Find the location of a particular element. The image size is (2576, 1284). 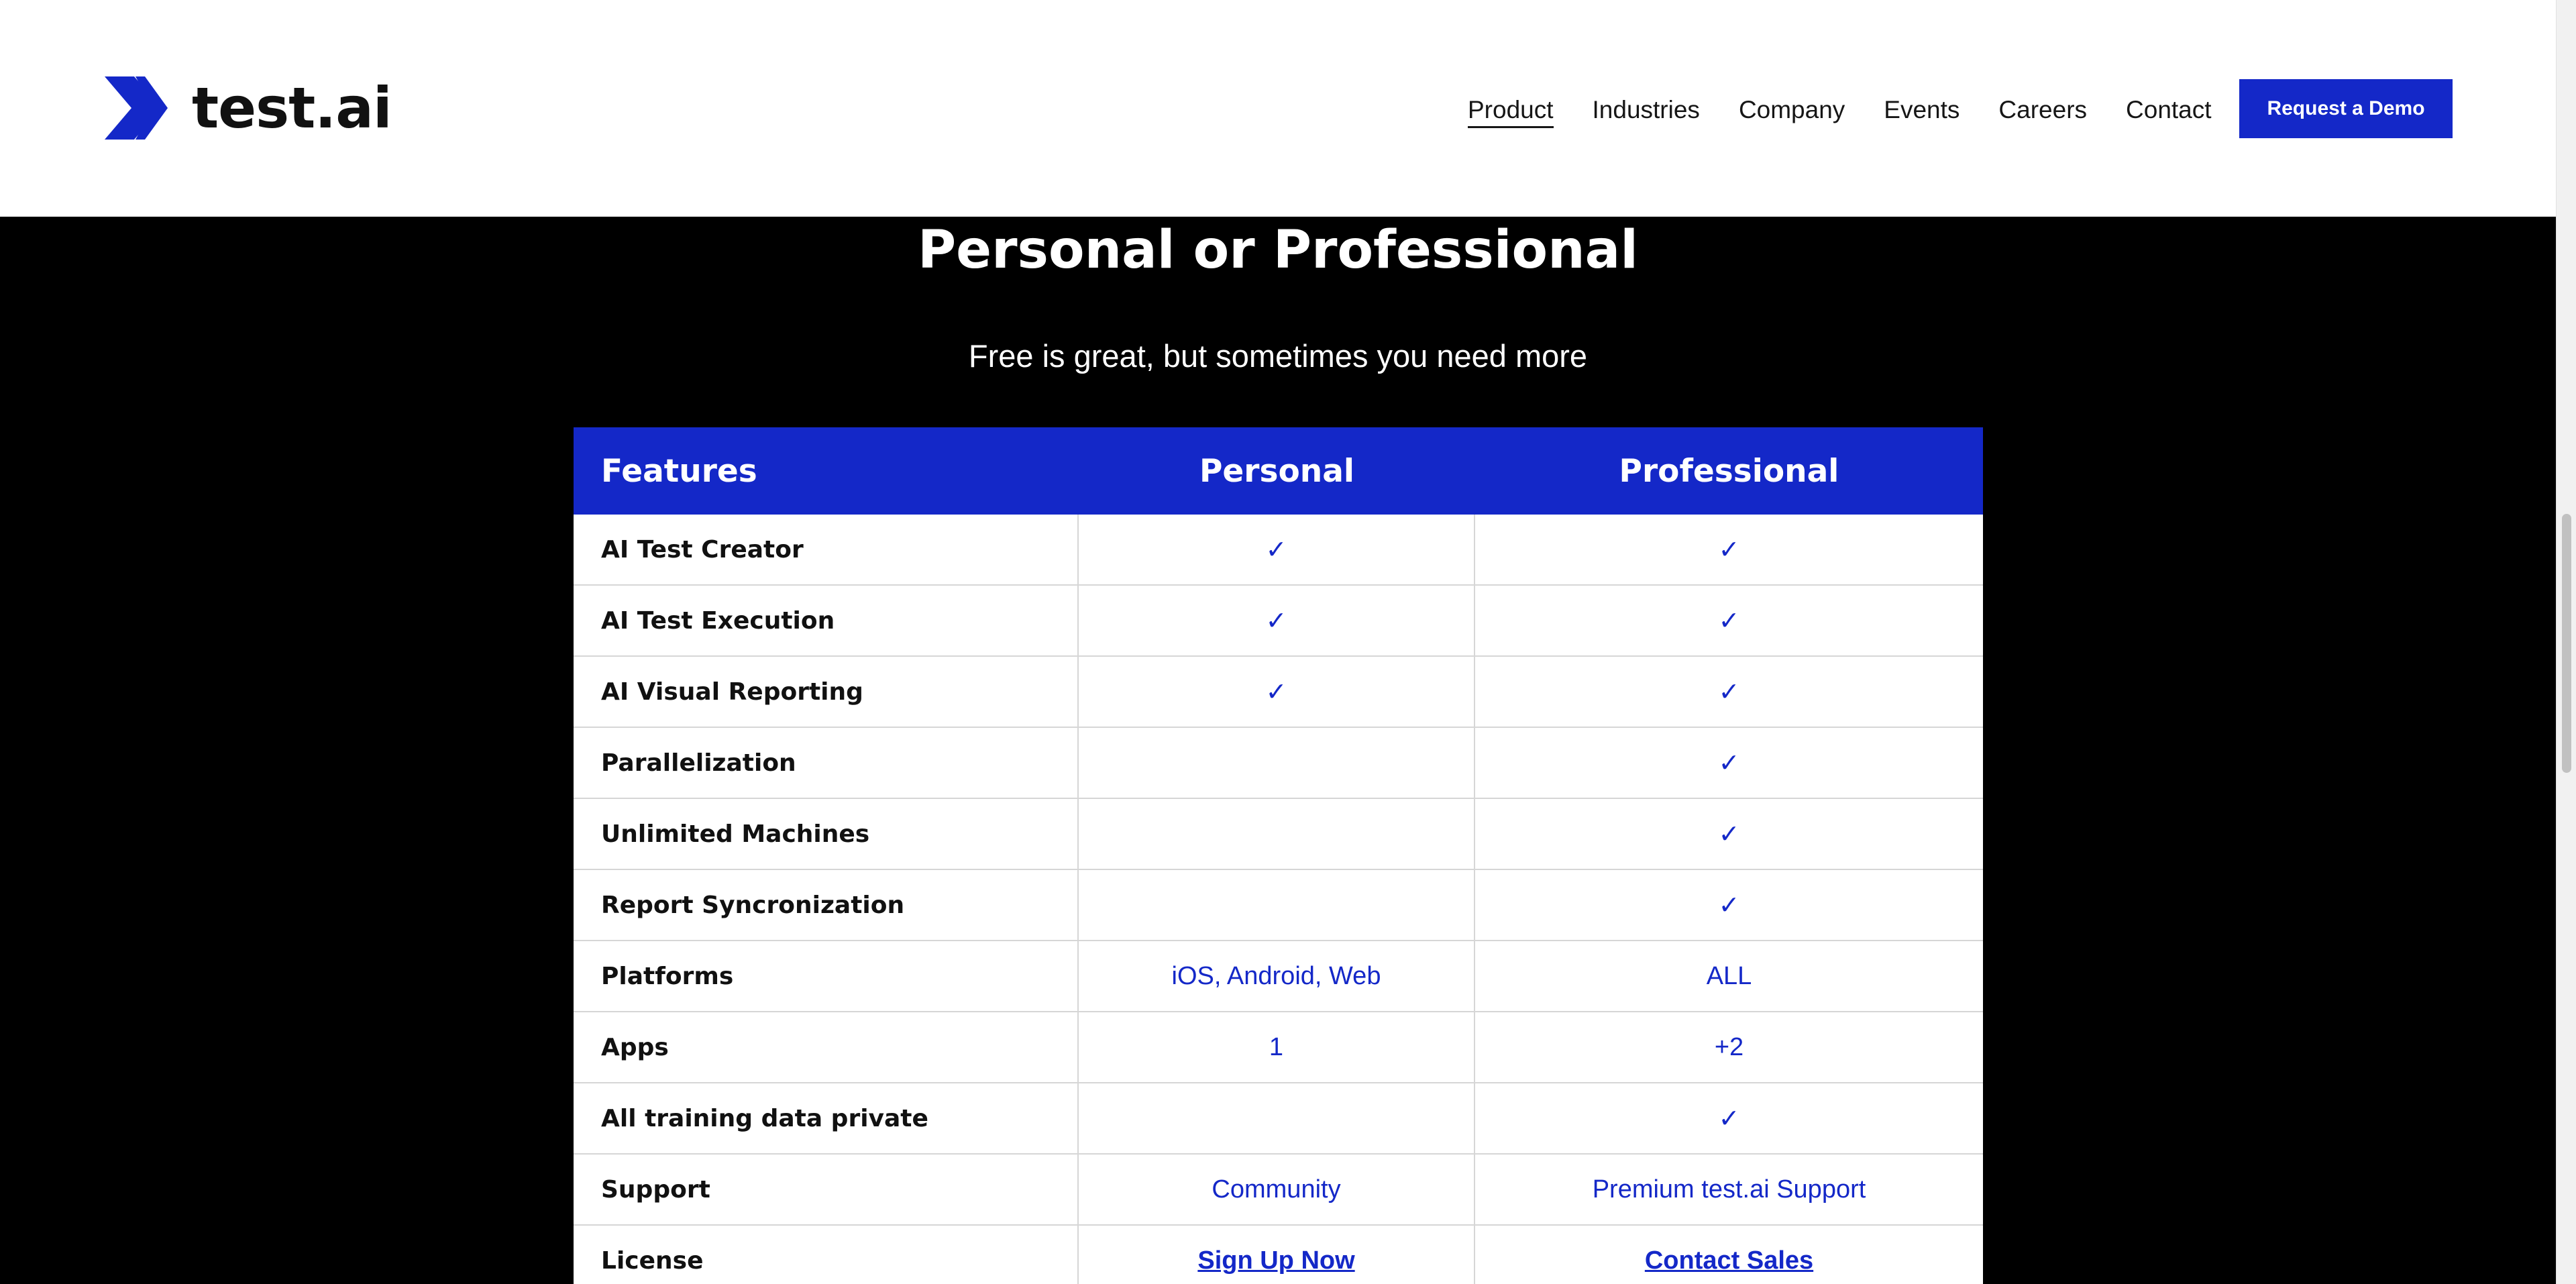

feature-name: Apps is located at coordinates (826, 1047).